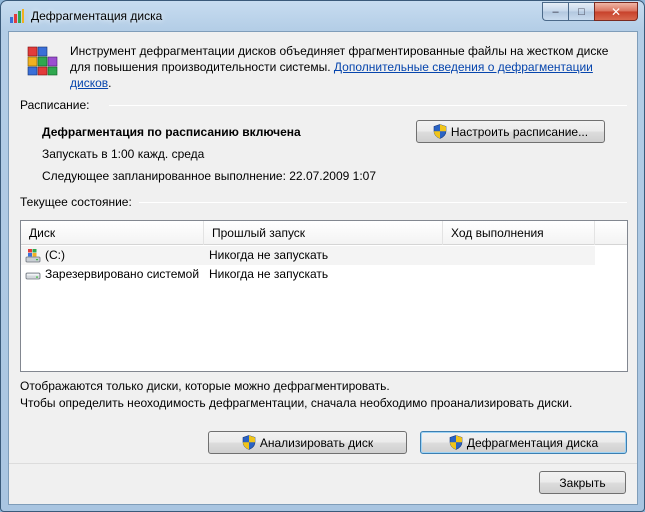  I want to click on disk-row-c: (C:) Никогда не запускать, so click(308, 255).